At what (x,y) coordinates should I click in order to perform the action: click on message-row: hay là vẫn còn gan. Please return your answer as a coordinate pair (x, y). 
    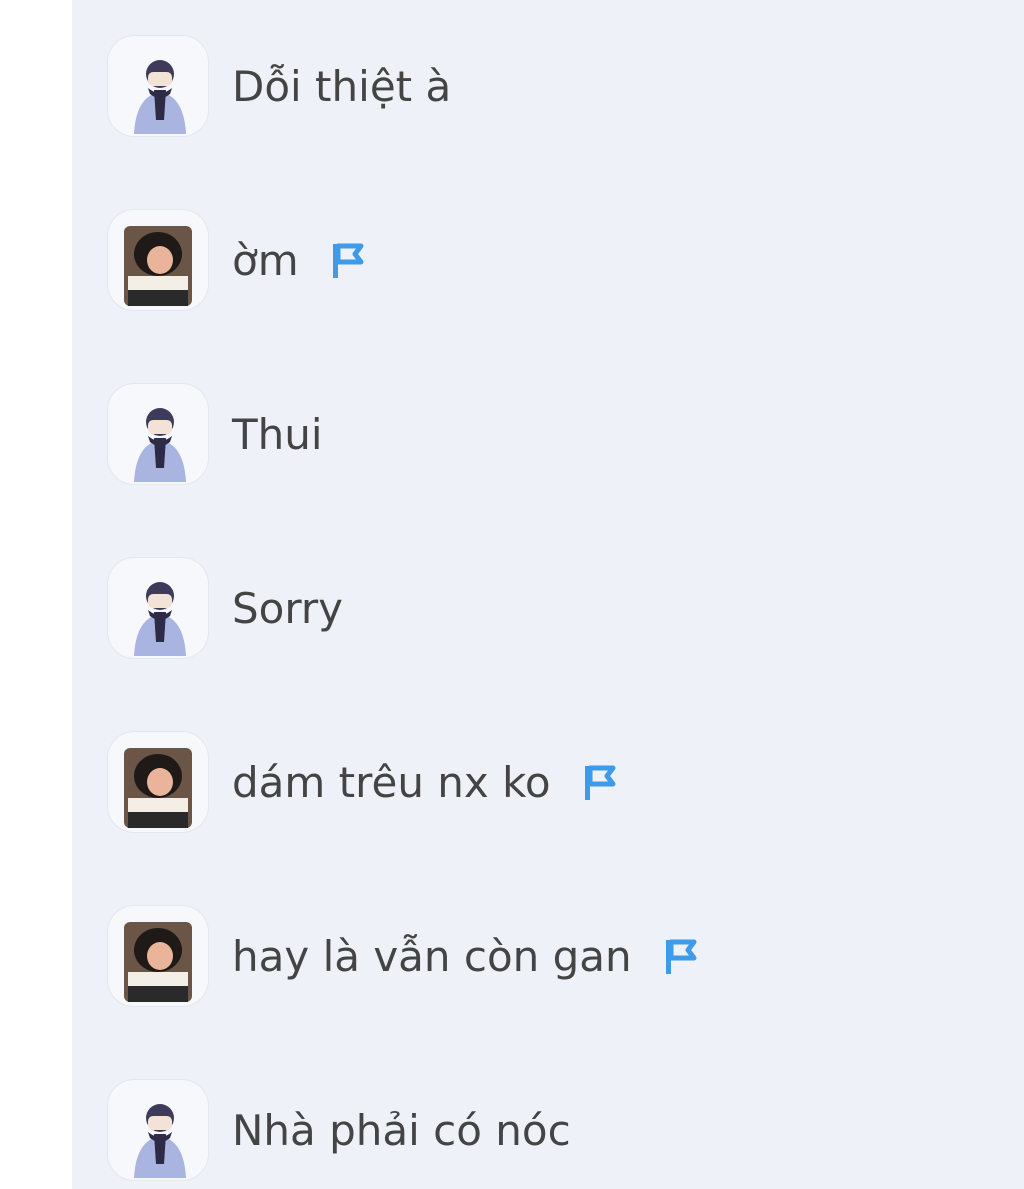
    Looking at the image, I should click on (404, 956).